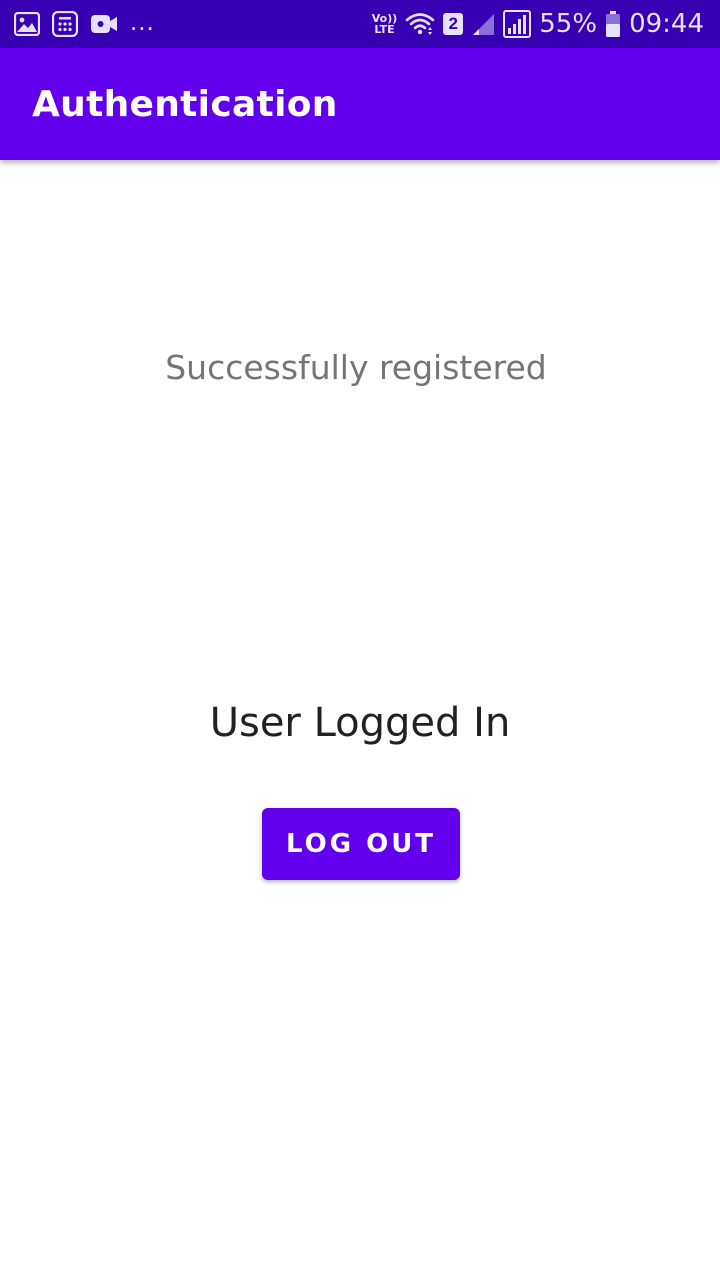 The image size is (720, 1280). What do you see at coordinates (517, 24) in the screenshot?
I see `signal-strength-icon` at bounding box center [517, 24].